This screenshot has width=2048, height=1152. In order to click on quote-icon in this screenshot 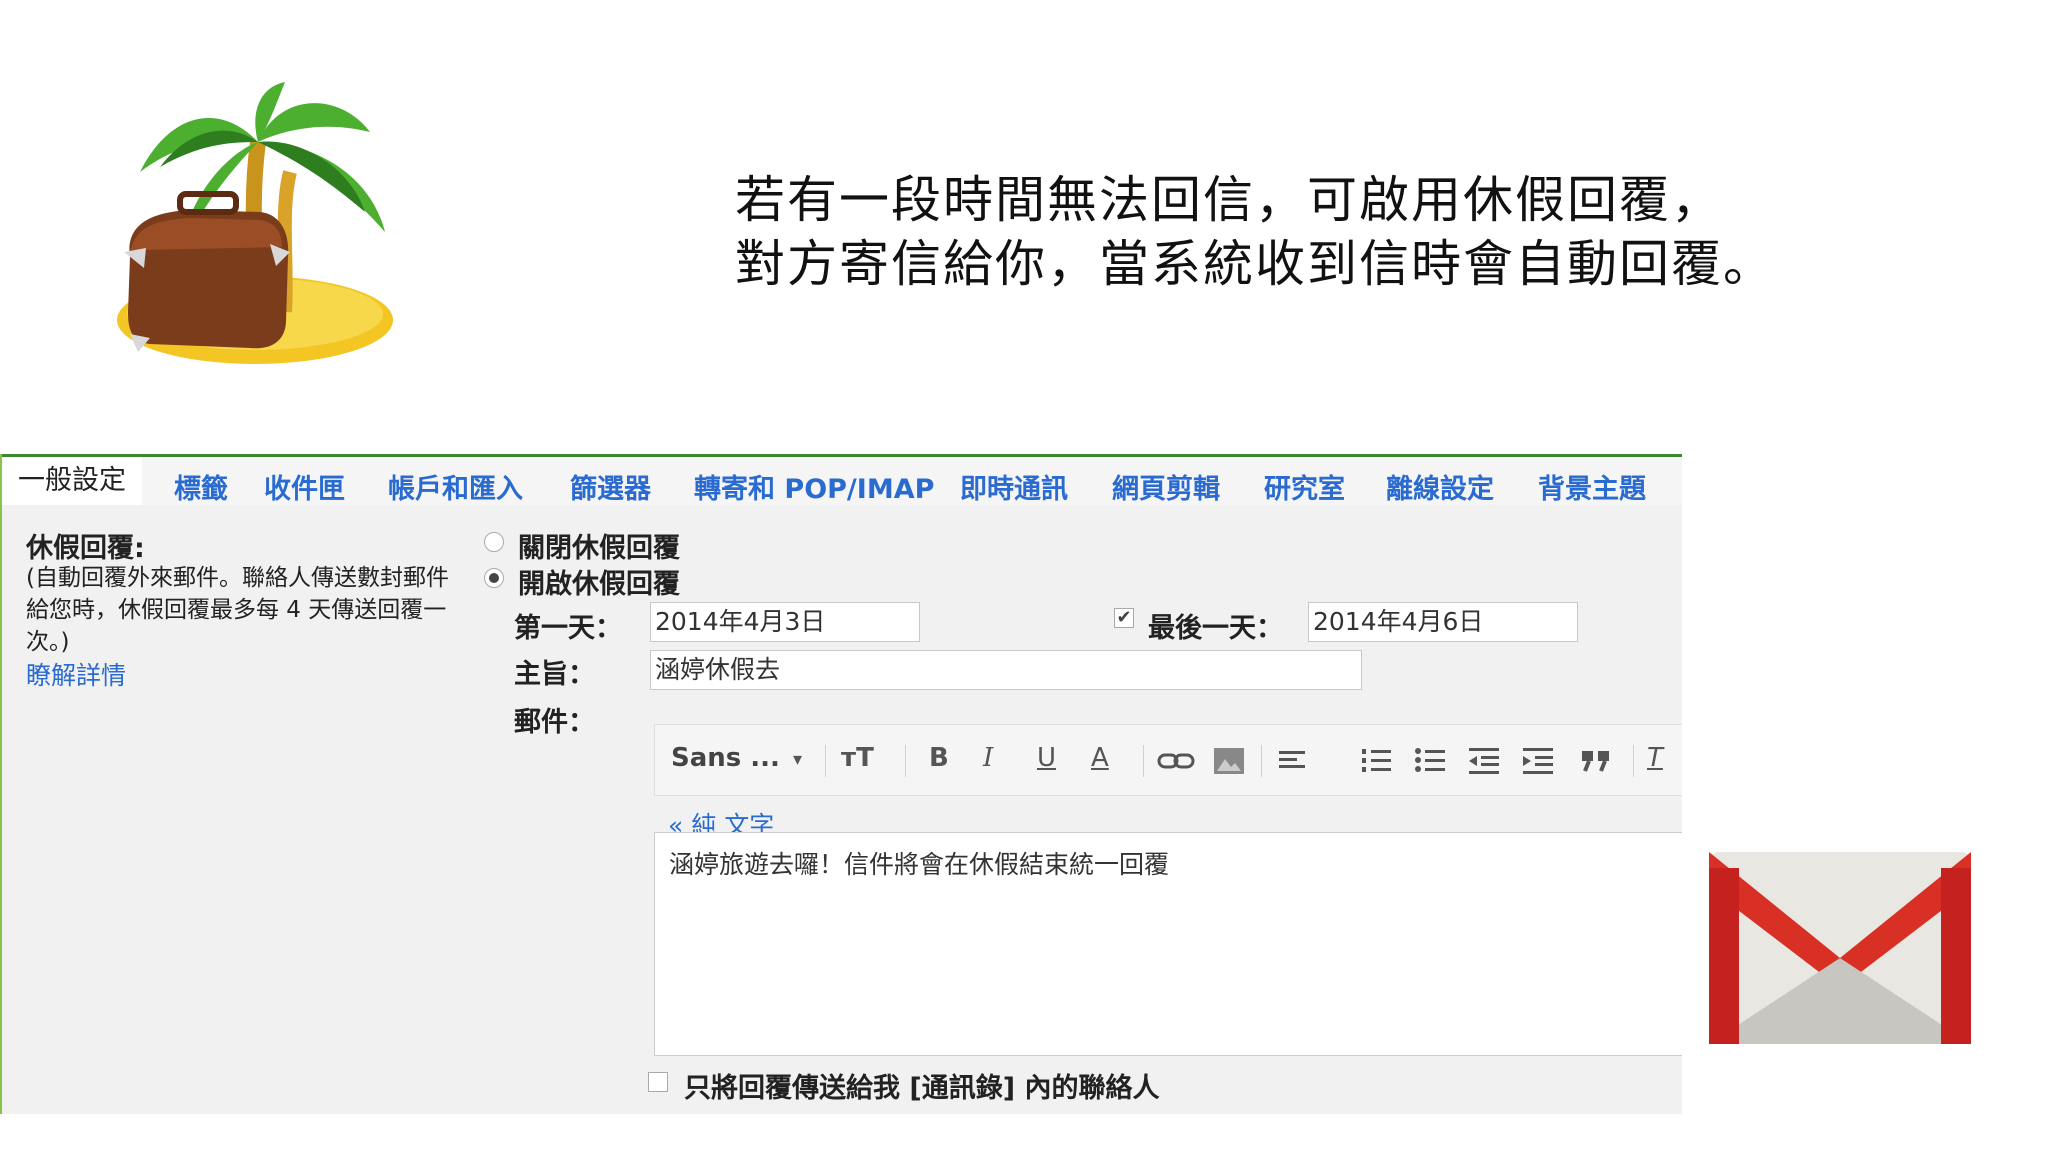, I will do `click(1596, 761)`.